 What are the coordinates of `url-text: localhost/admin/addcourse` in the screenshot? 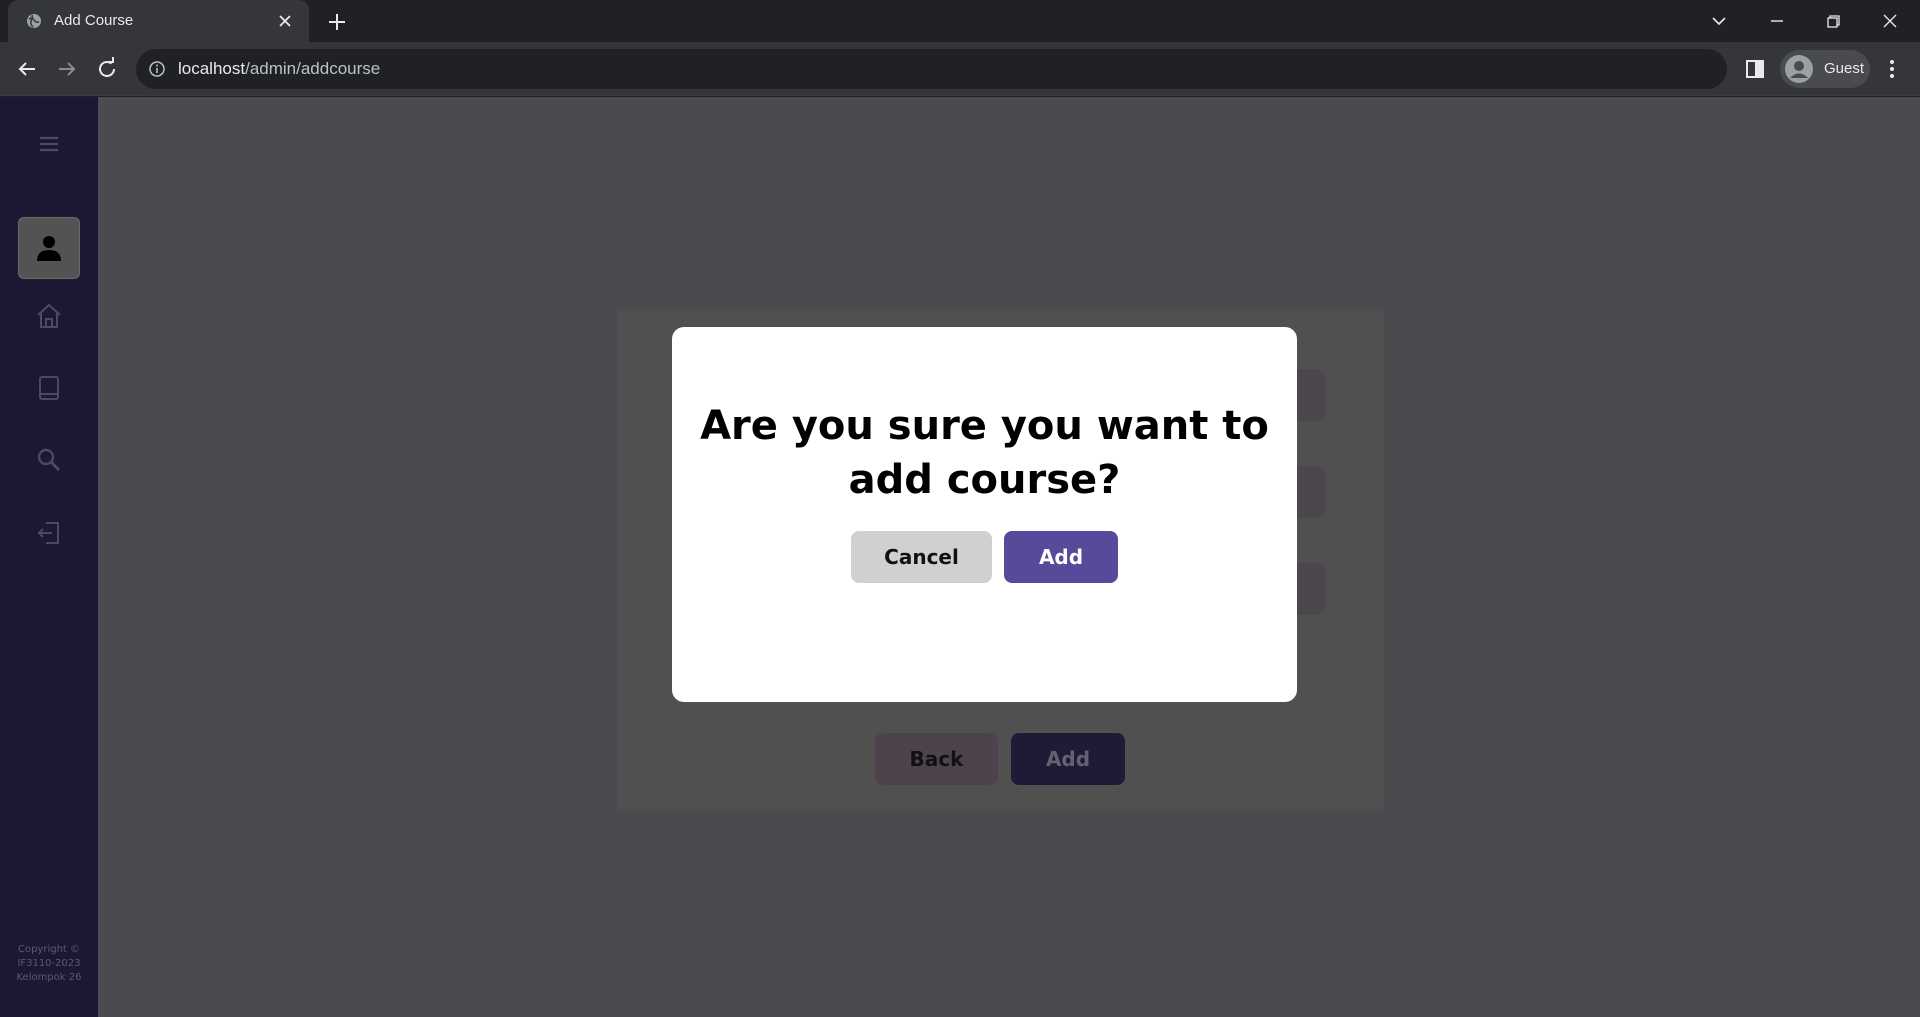 It's located at (279, 69).